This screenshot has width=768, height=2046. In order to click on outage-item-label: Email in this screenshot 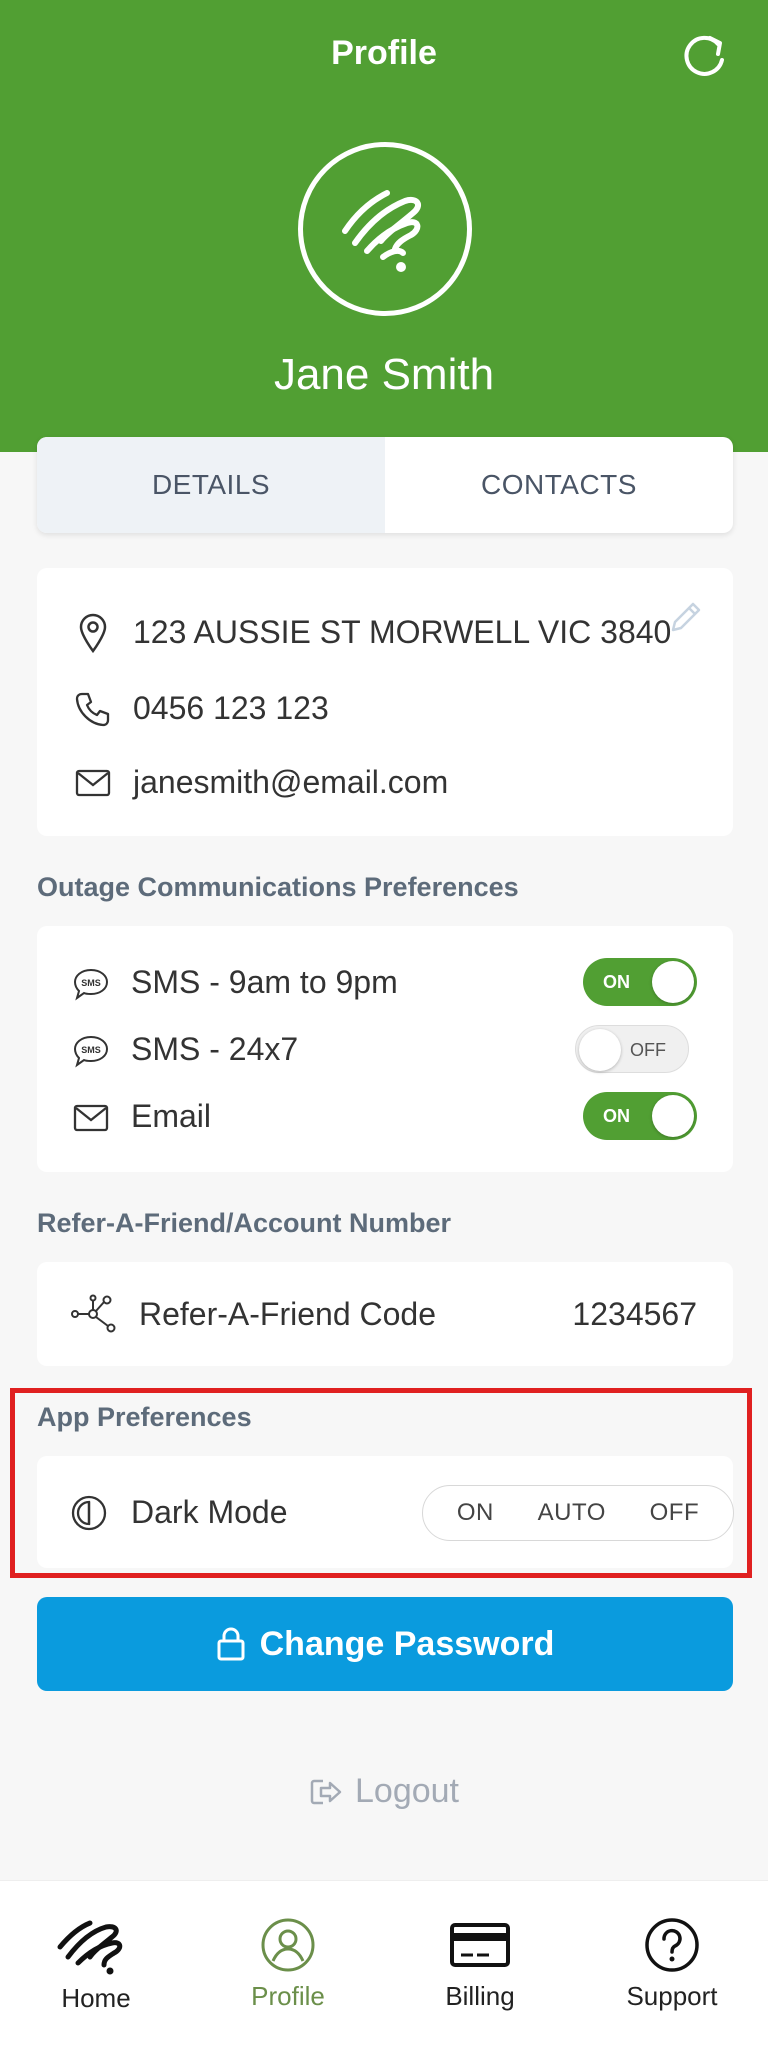, I will do `click(171, 1116)`.